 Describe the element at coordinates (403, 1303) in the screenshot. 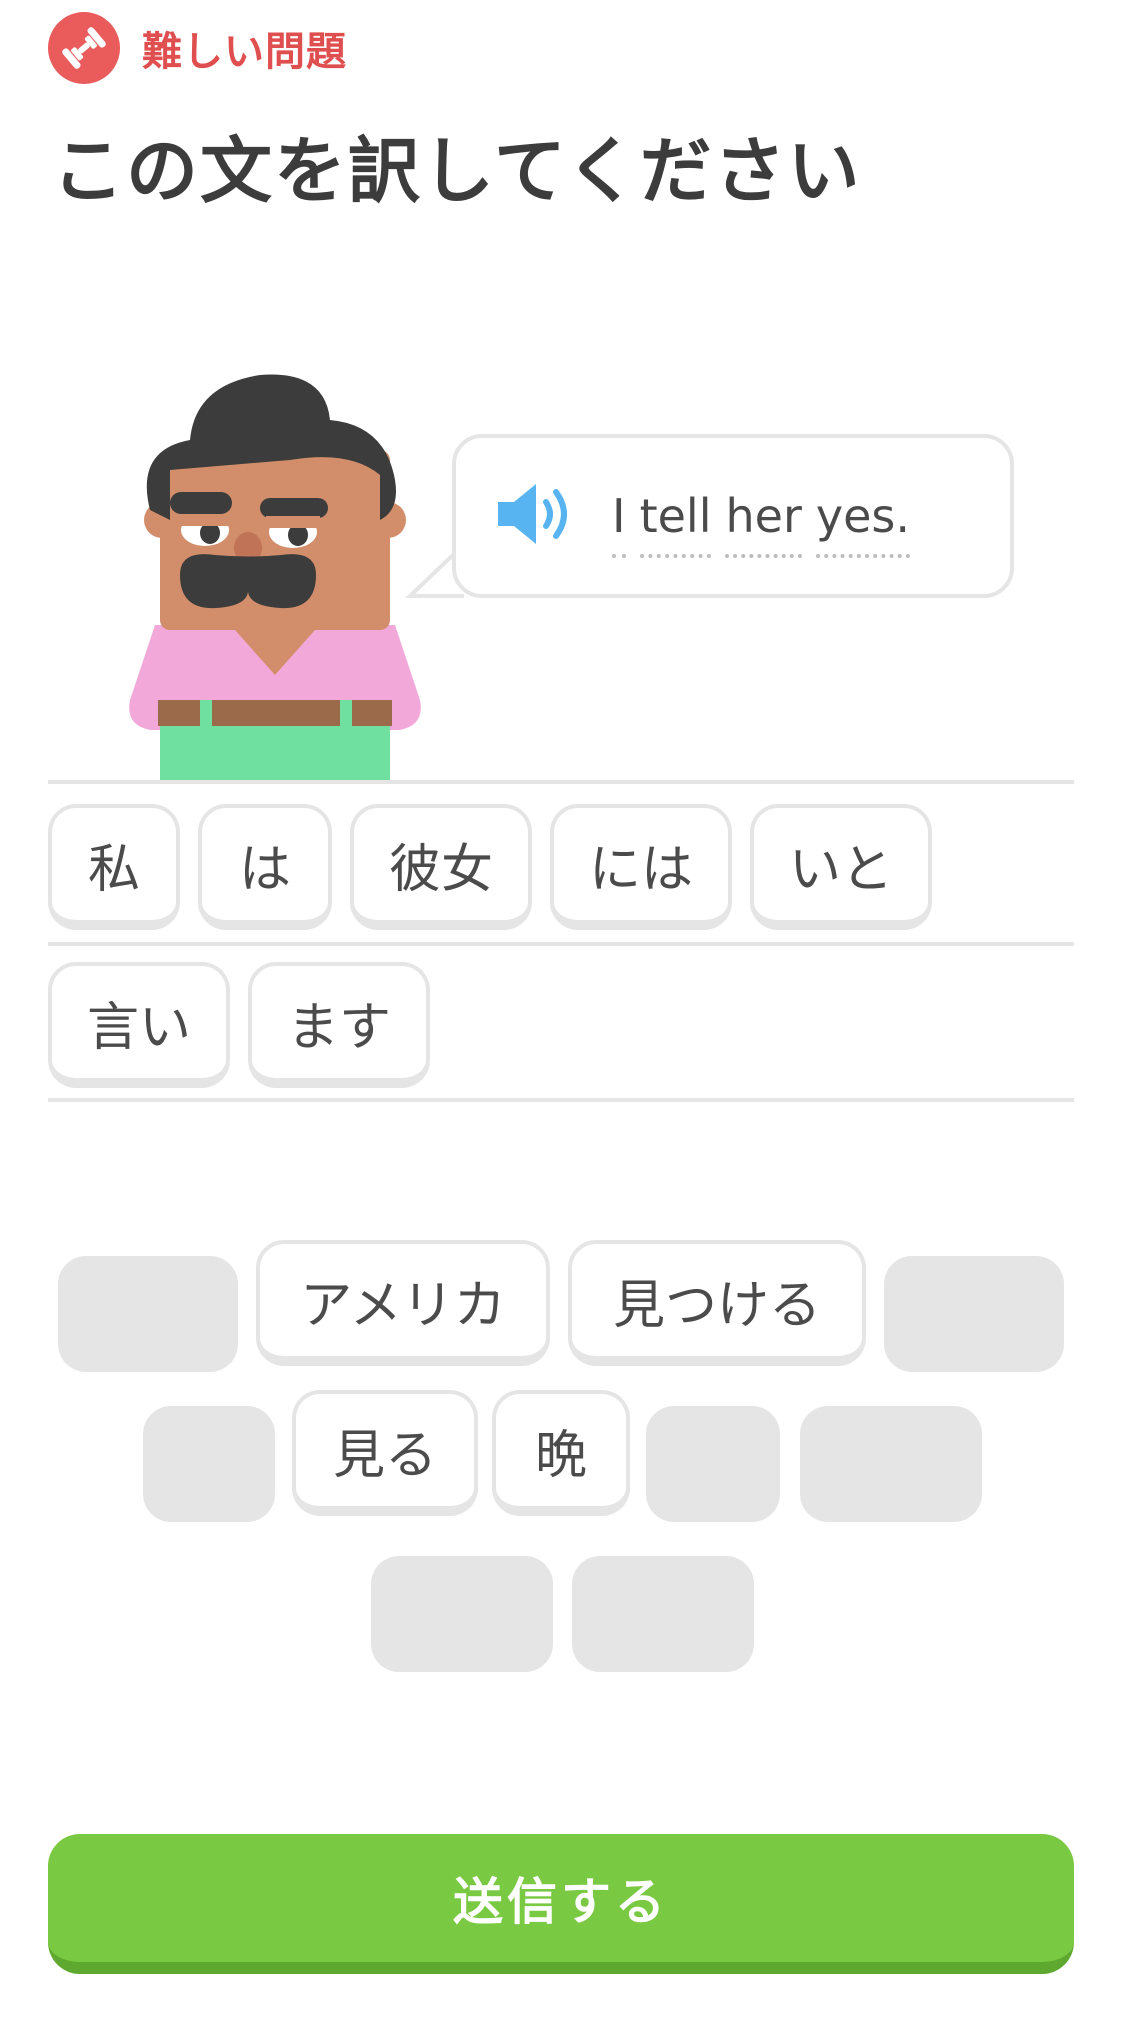

I see `word-bank-tile: アメリカ` at that location.